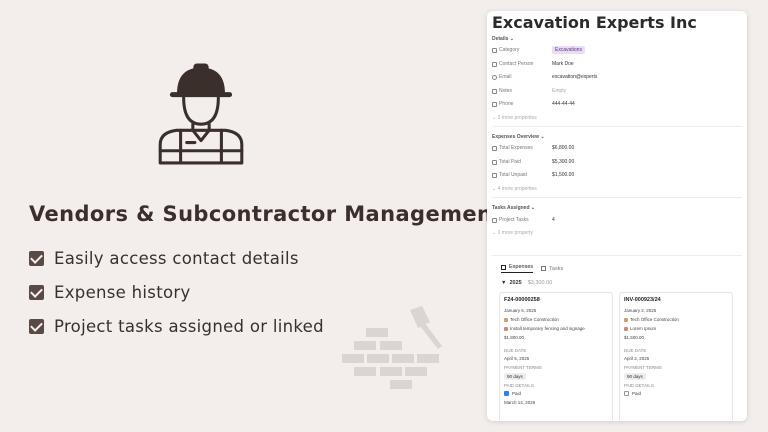 This screenshot has width=768, height=432. What do you see at coordinates (563, 148) in the screenshot?
I see `property-value: $6,800.00` at bounding box center [563, 148].